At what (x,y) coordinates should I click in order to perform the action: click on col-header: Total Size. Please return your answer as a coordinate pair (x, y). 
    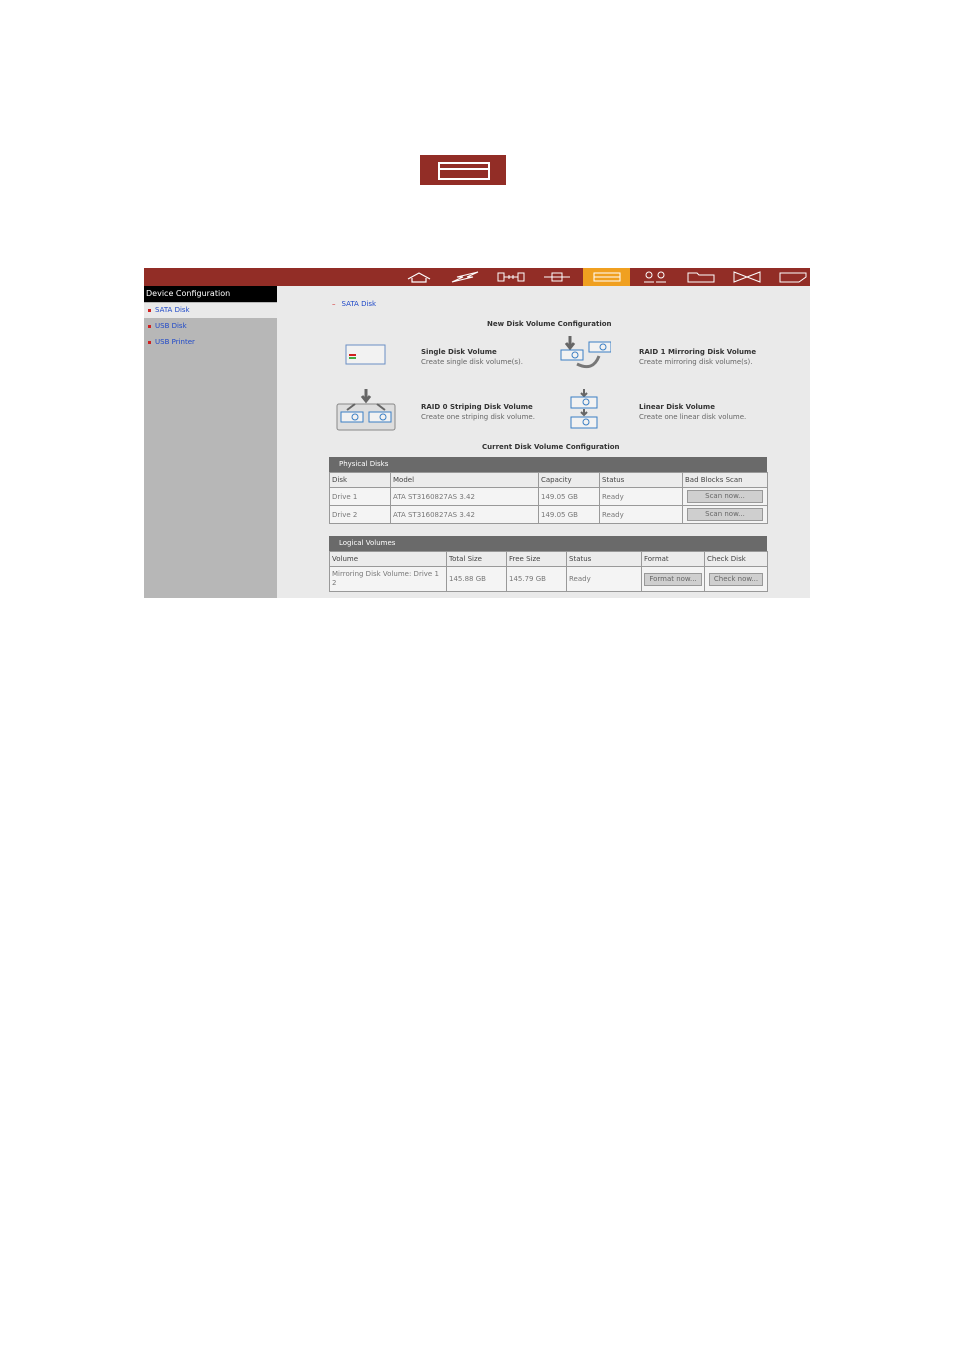
    Looking at the image, I should click on (476, 559).